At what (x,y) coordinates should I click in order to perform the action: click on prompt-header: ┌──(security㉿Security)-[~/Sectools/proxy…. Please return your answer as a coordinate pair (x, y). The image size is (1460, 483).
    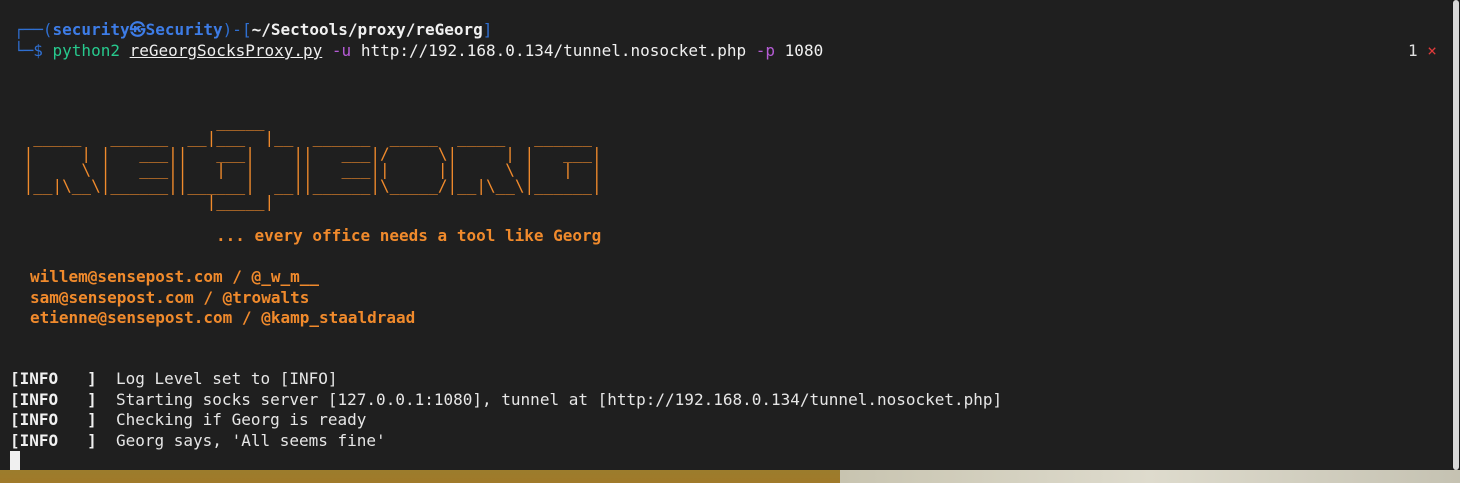
    Looking at the image, I should click on (253, 30).